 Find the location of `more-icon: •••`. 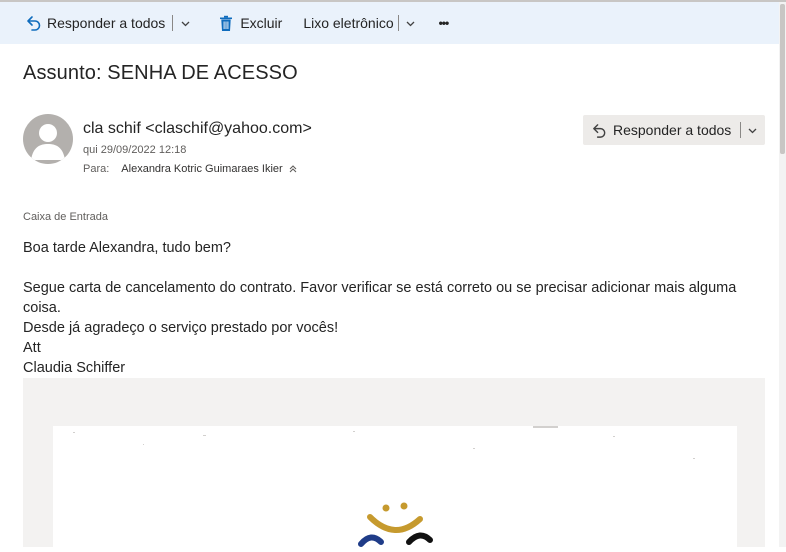

more-icon: ••• is located at coordinates (444, 23).